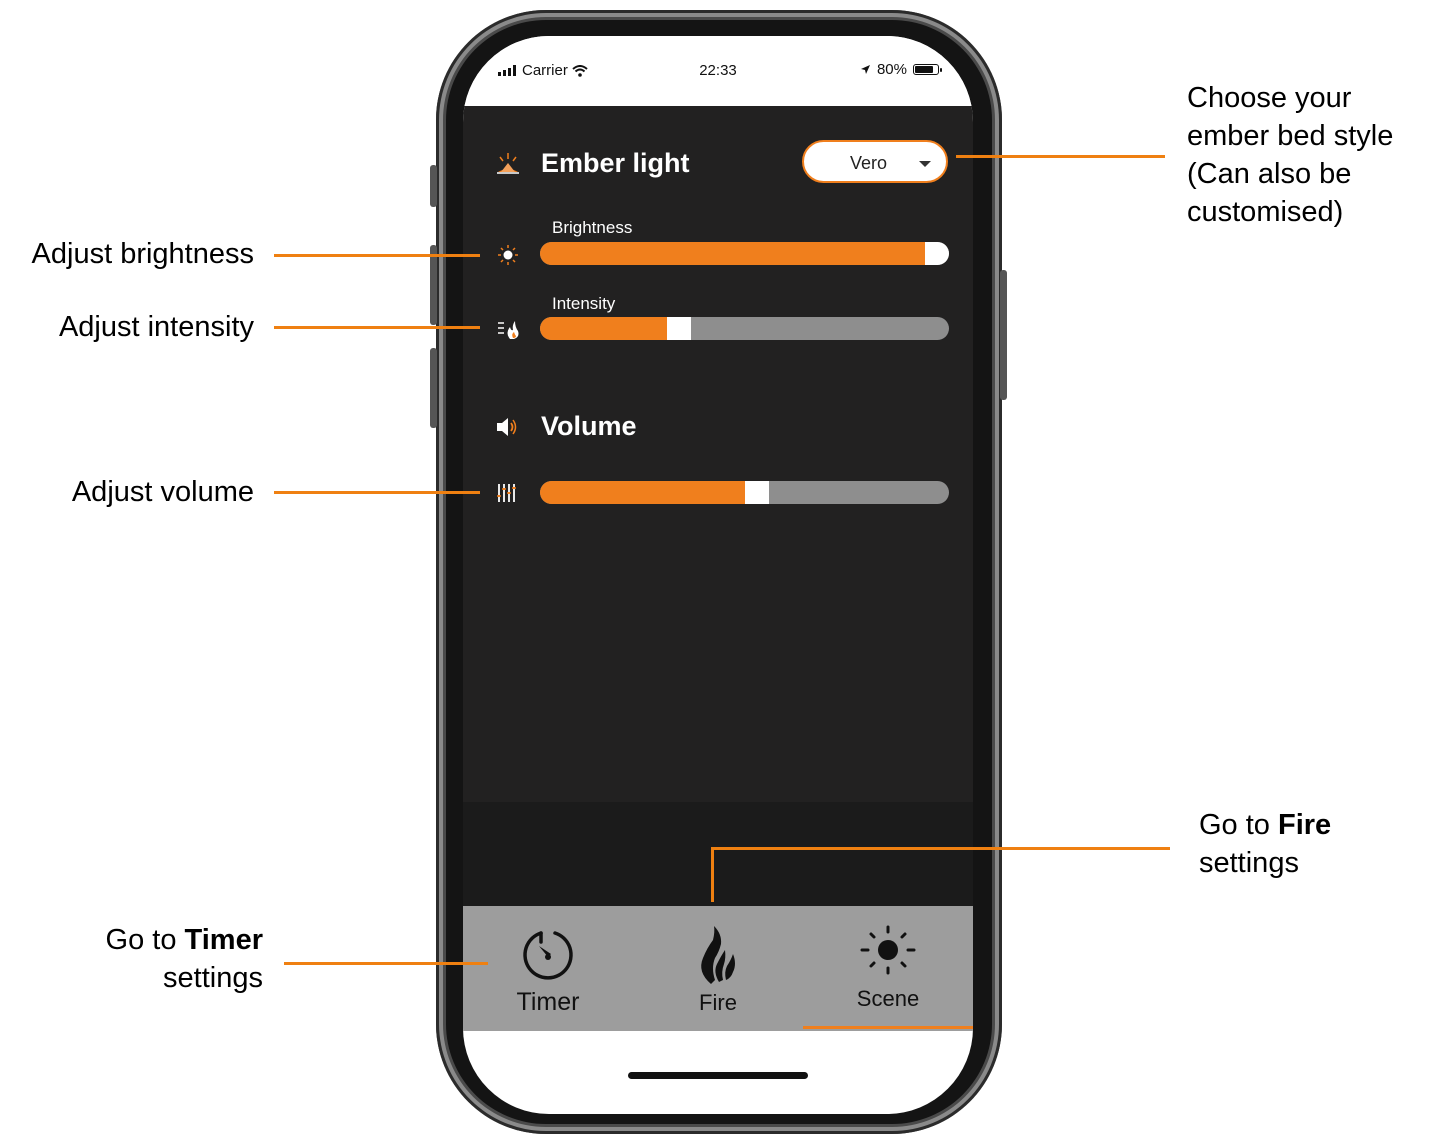 The width and height of the screenshot is (1433, 1137). What do you see at coordinates (156, 327) in the screenshot?
I see `callout-intensity: Adjust intensity` at bounding box center [156, 327].